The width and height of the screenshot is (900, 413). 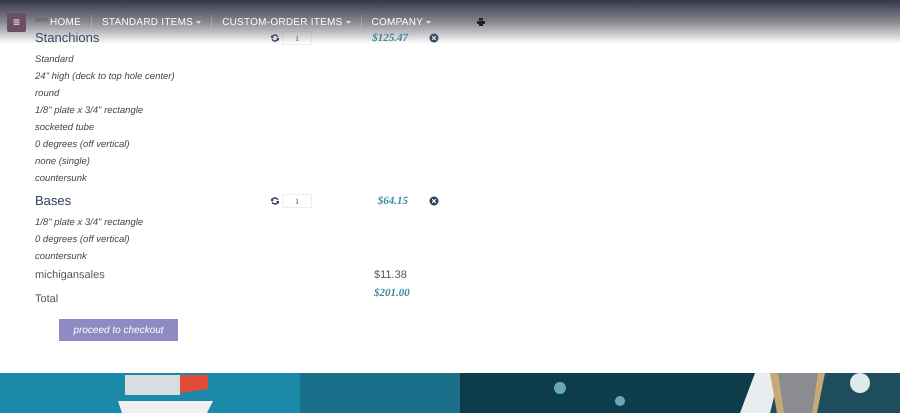 I want to click on product-option: 24" high (deck to top hole center), so click(x=105, y=76).